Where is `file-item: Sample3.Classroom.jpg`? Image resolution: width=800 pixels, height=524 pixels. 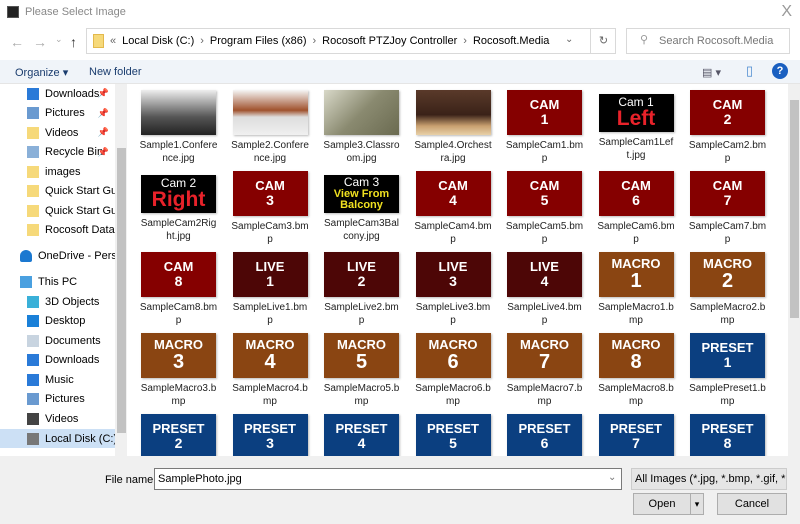 file-item: Sample3.Classroom.jpg is located at coordinates (361, 124).